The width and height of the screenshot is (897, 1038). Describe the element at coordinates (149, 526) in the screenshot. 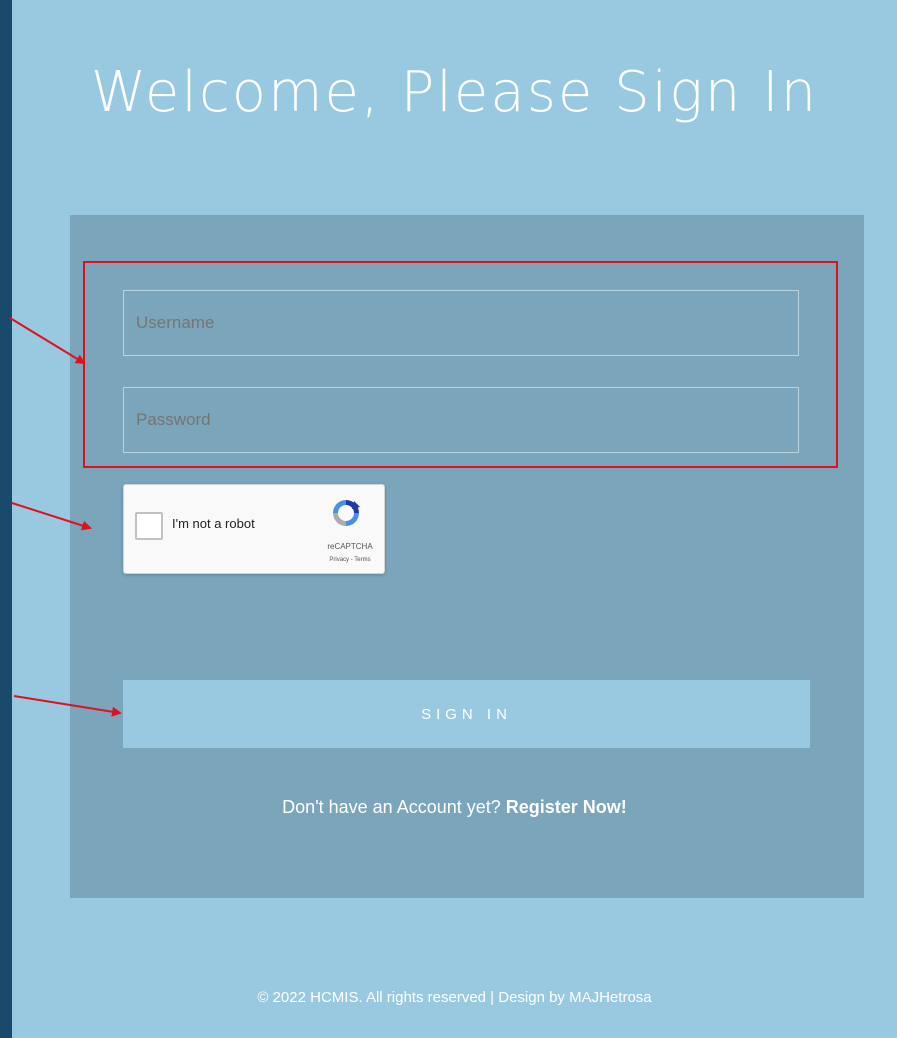

I see `recaptcha-checkbox` at that location.